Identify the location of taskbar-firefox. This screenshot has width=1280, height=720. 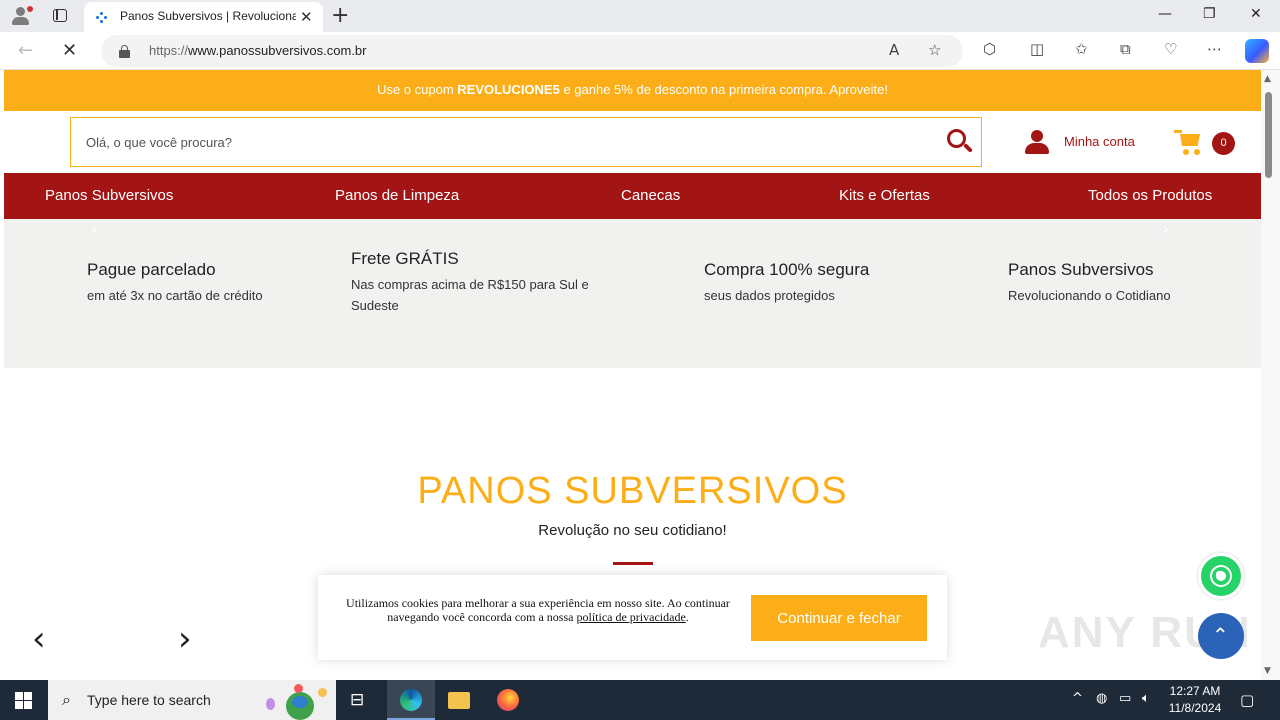
(508, 700).